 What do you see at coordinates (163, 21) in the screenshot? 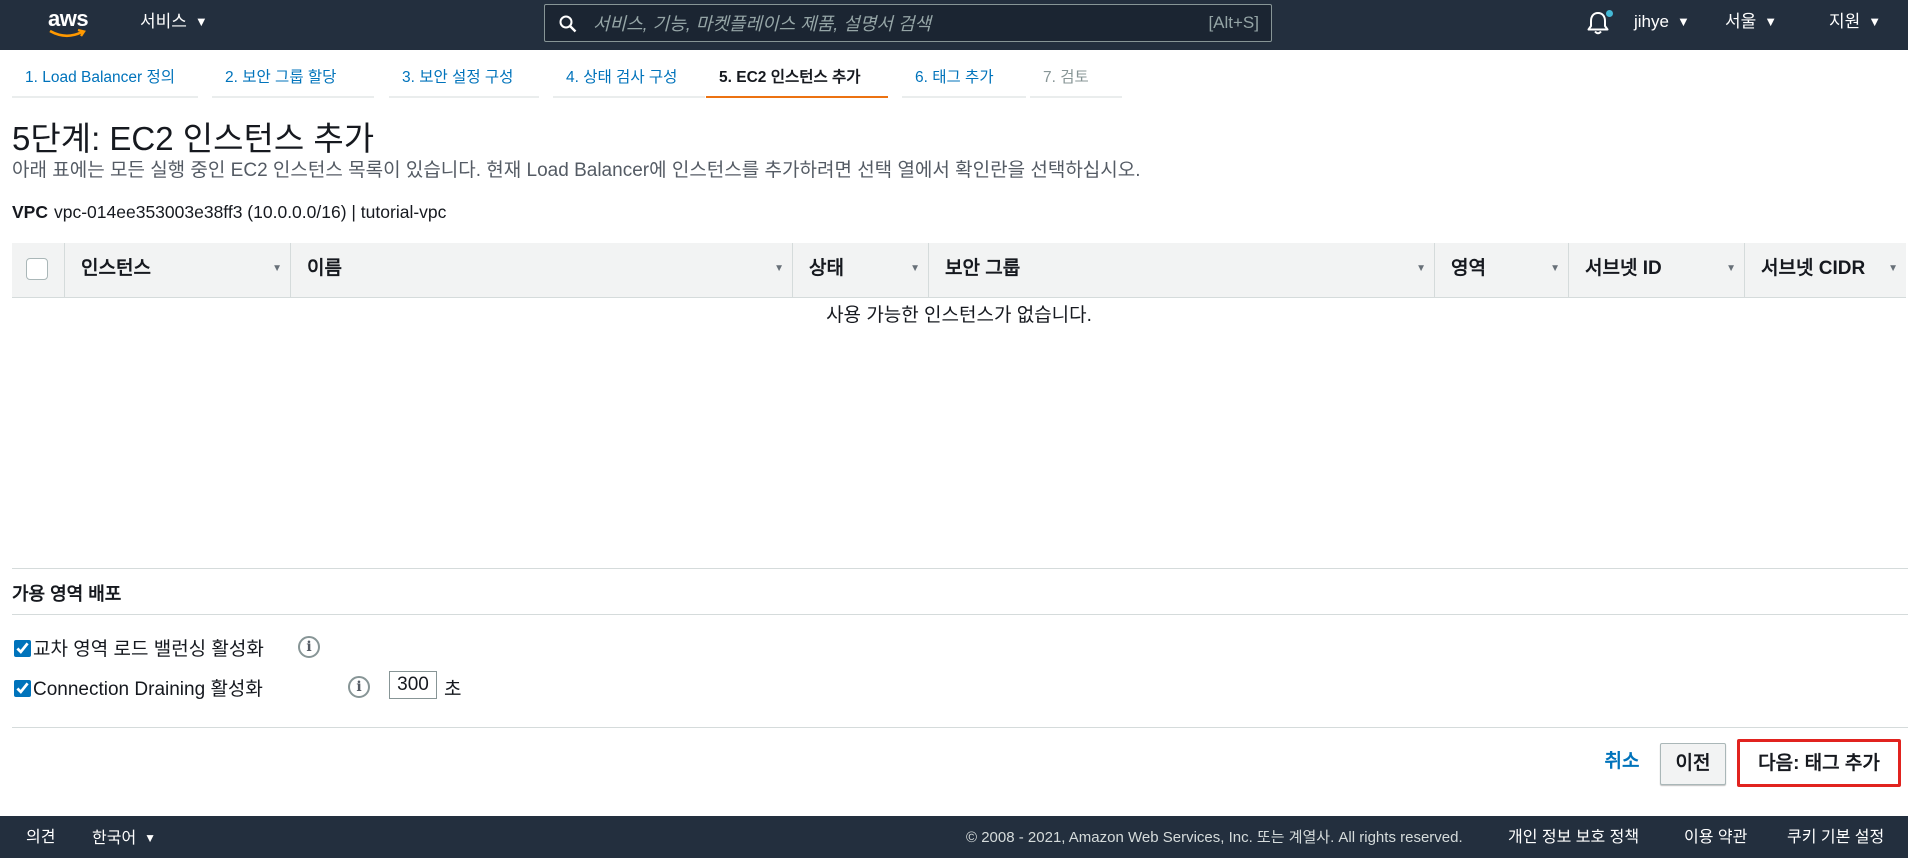
I see `services-label: 서비스` at bounding box center [163, 21].